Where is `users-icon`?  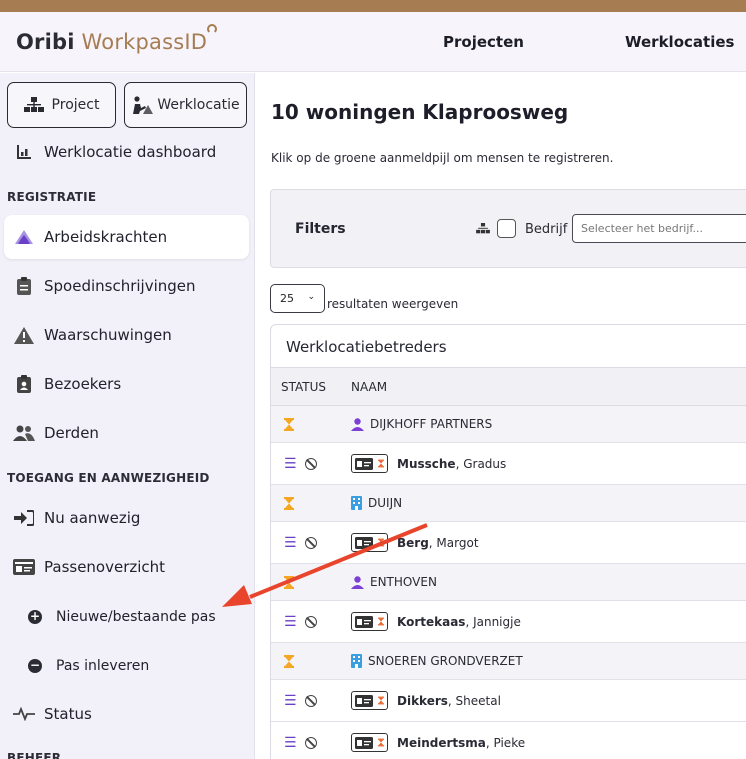 users-icon is located at coordinates (24, 433).